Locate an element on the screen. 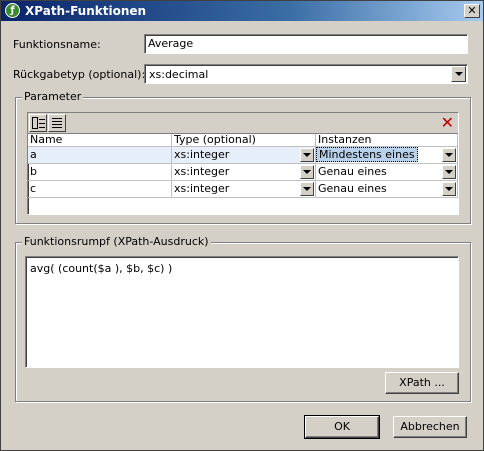 This screenshot has width=484, height=451. param-instances-value: Mindestens eines is located at coordinates (367, 154).